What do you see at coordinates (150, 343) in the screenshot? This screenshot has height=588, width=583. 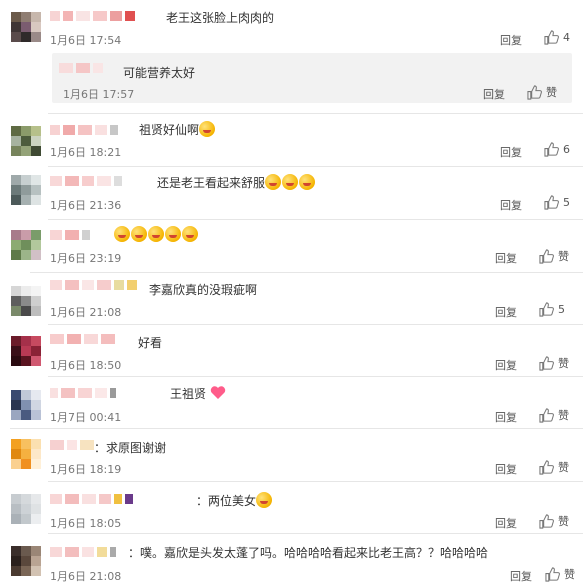 I see `comment-text: 好看` at bounding box center [150, 343].